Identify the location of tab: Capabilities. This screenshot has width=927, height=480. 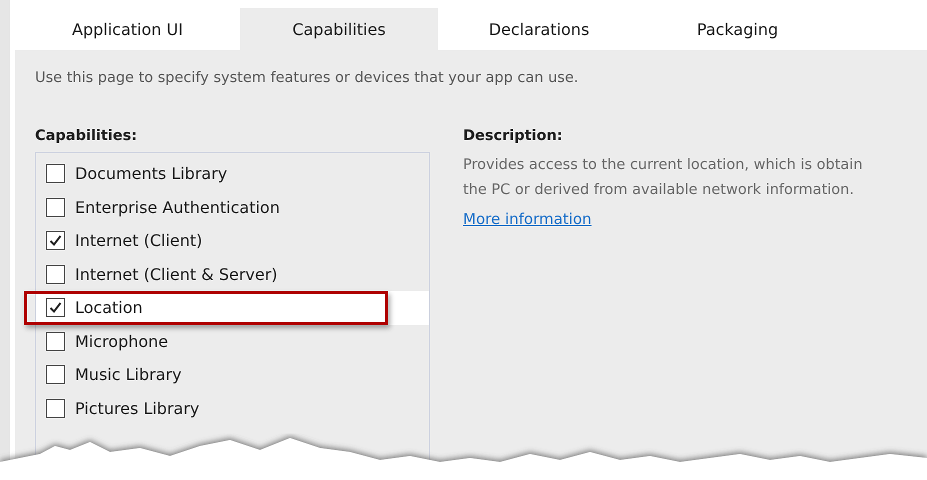
(339, 29).